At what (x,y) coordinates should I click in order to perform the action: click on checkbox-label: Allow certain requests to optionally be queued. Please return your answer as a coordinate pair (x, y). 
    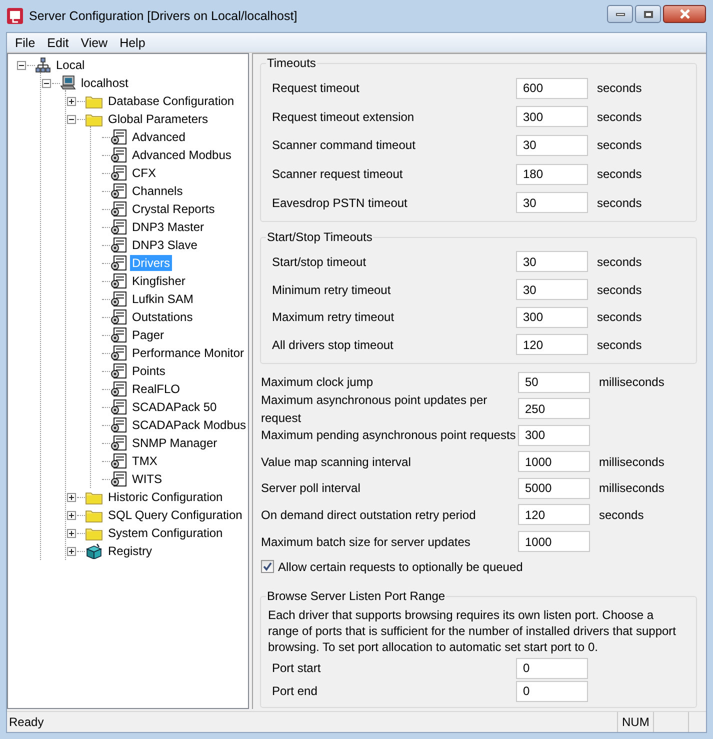
    Looking at the image, I should click on (400, 567).